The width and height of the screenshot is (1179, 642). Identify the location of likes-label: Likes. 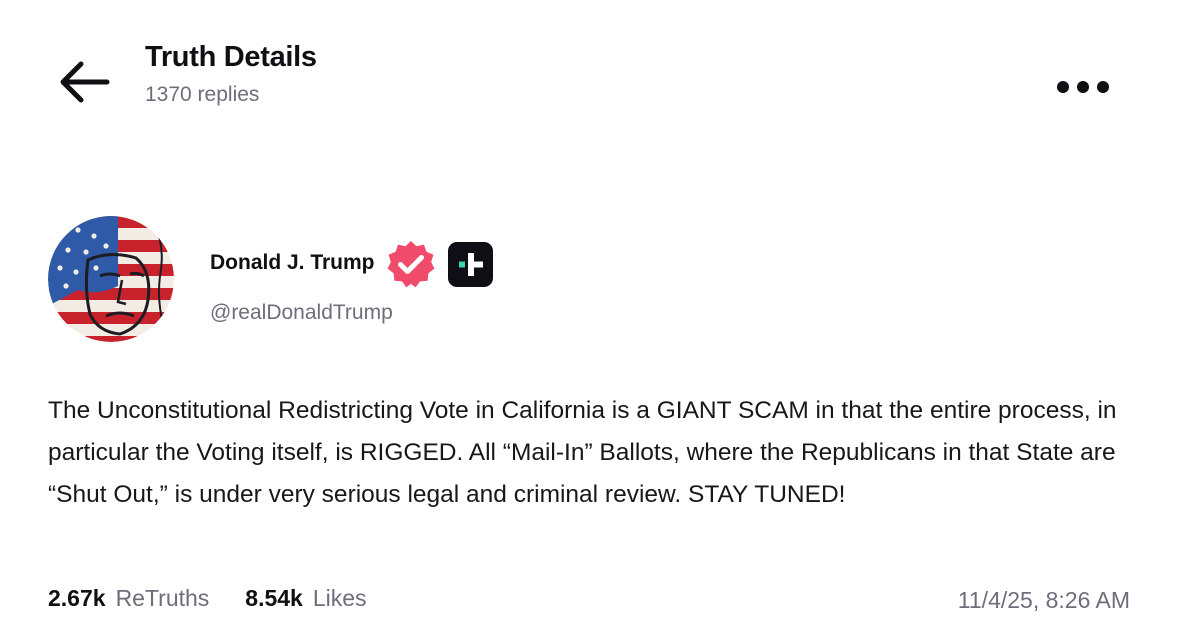
(340, 598).